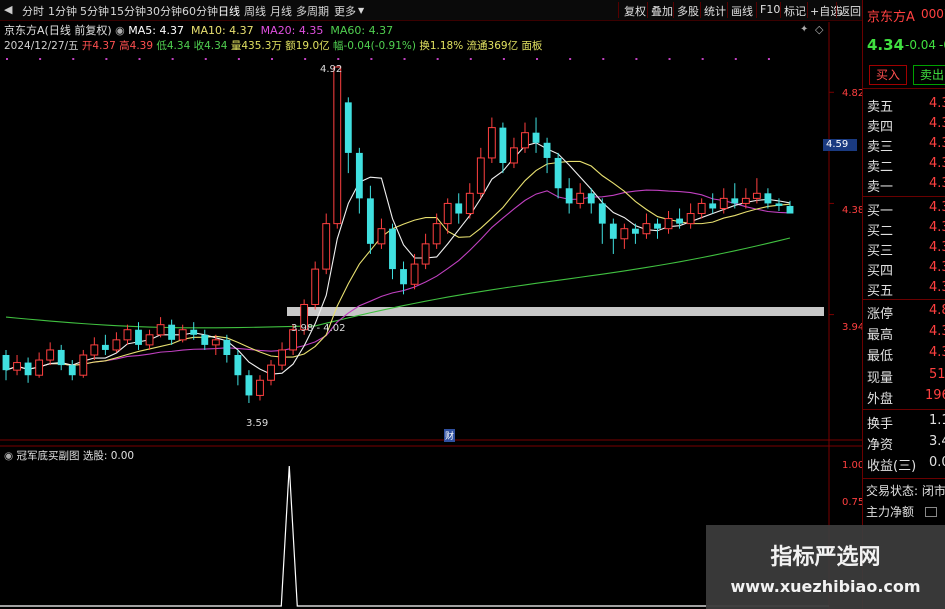 The width and height of the screenshot is (945, 609). I want to click on watermark: 指标严选网 www.xuezhibiao.com, so click(825, 567).